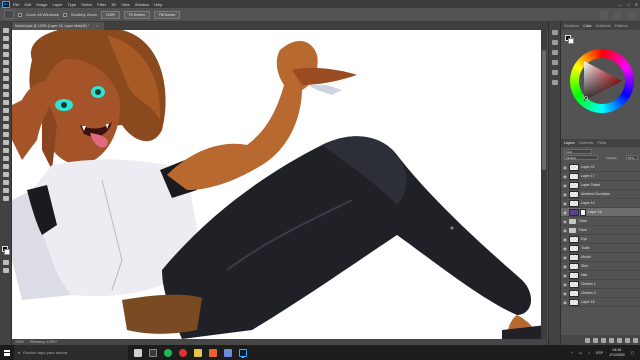 The image size is (640, 360). What do you see at coordinates (86, 4) in the screenshot?
I see `menu-select: Select` at bounding box center [86, 4].